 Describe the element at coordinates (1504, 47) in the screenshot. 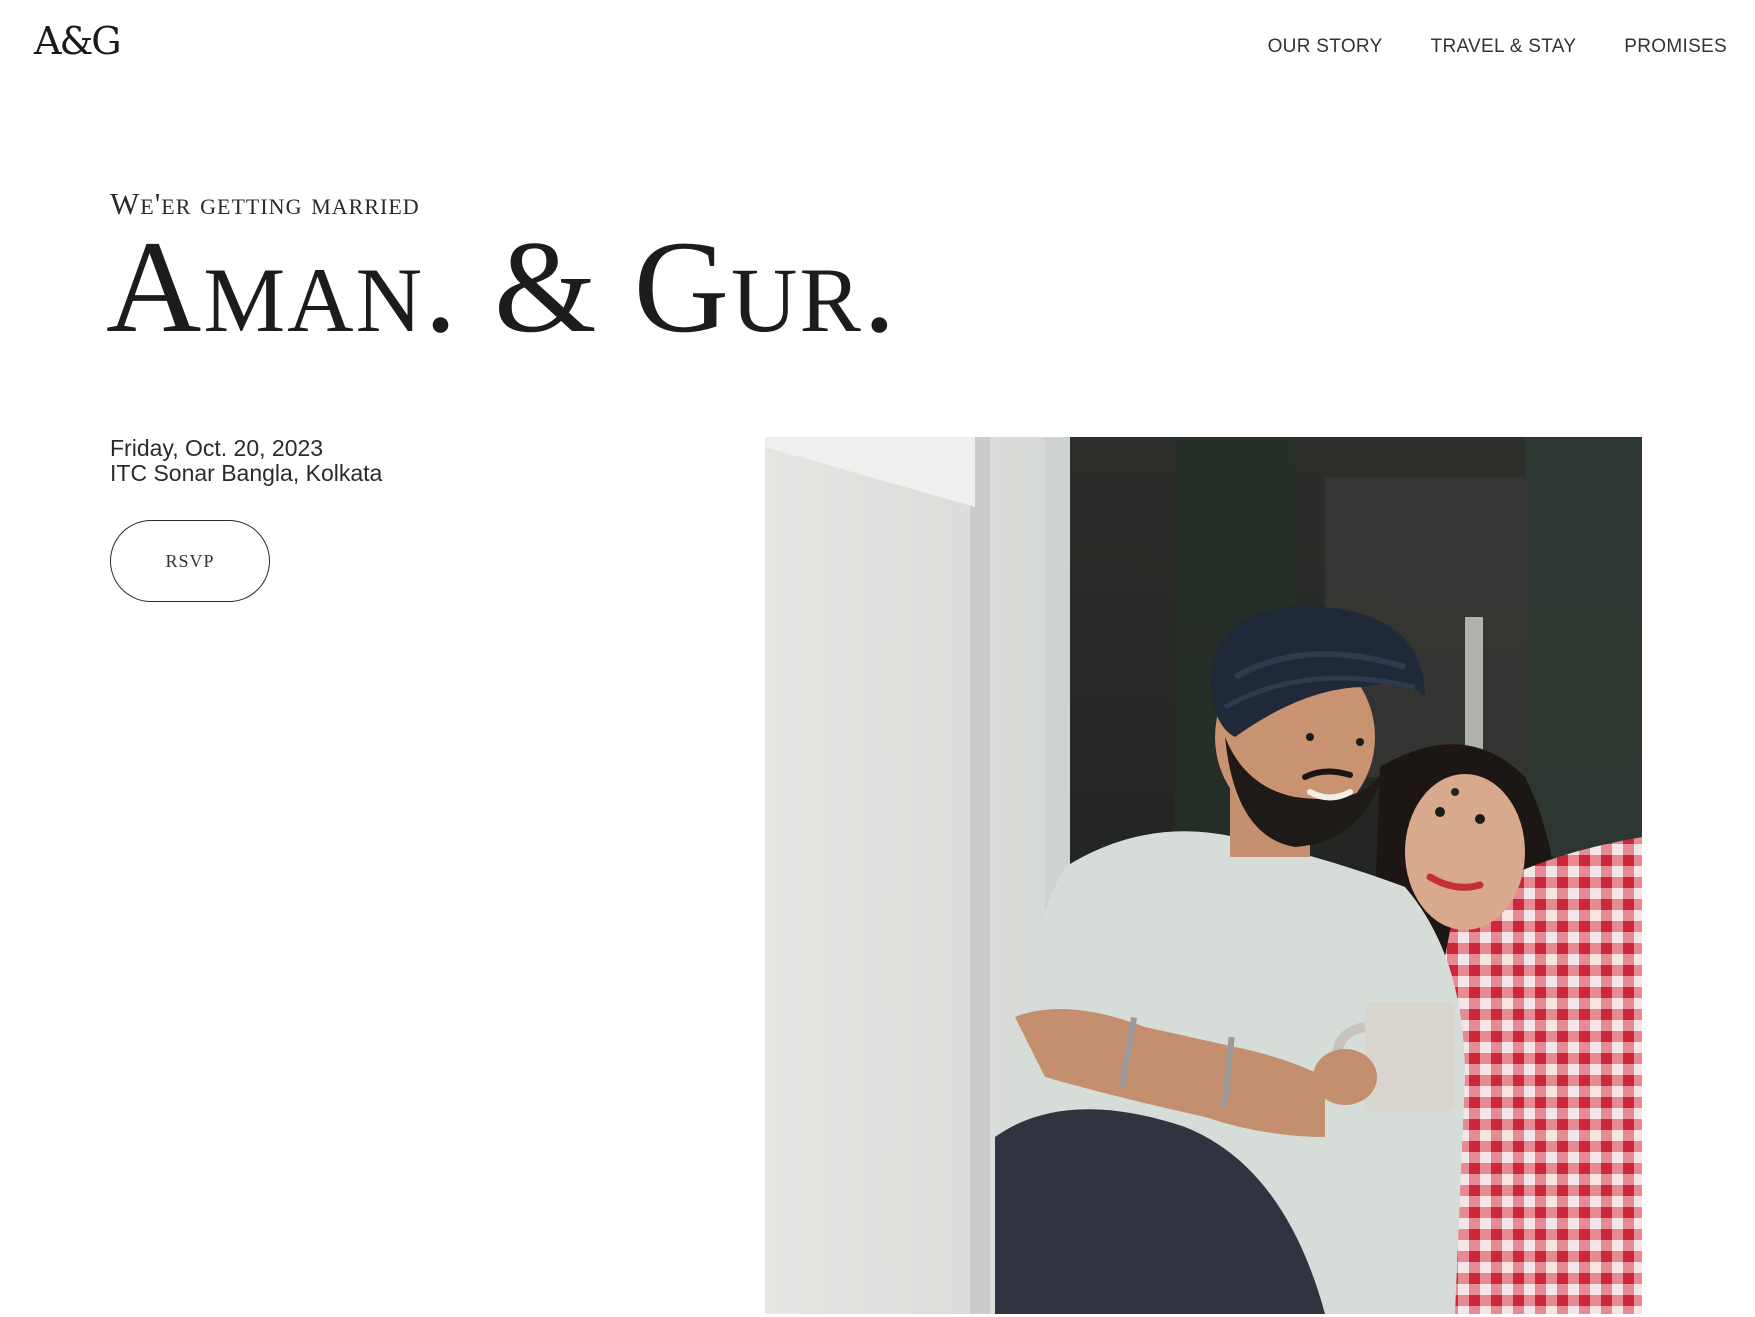

I see `nav-item-travel-stay: TRAVEL & STAY` at that location.